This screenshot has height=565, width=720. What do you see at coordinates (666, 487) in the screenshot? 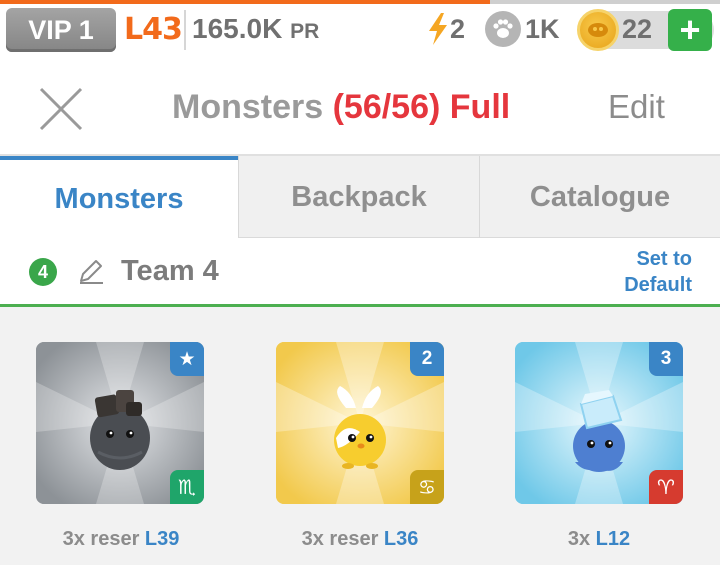
I see `zodiac-aries-icon: ♈` at bounding box center [666, 487].